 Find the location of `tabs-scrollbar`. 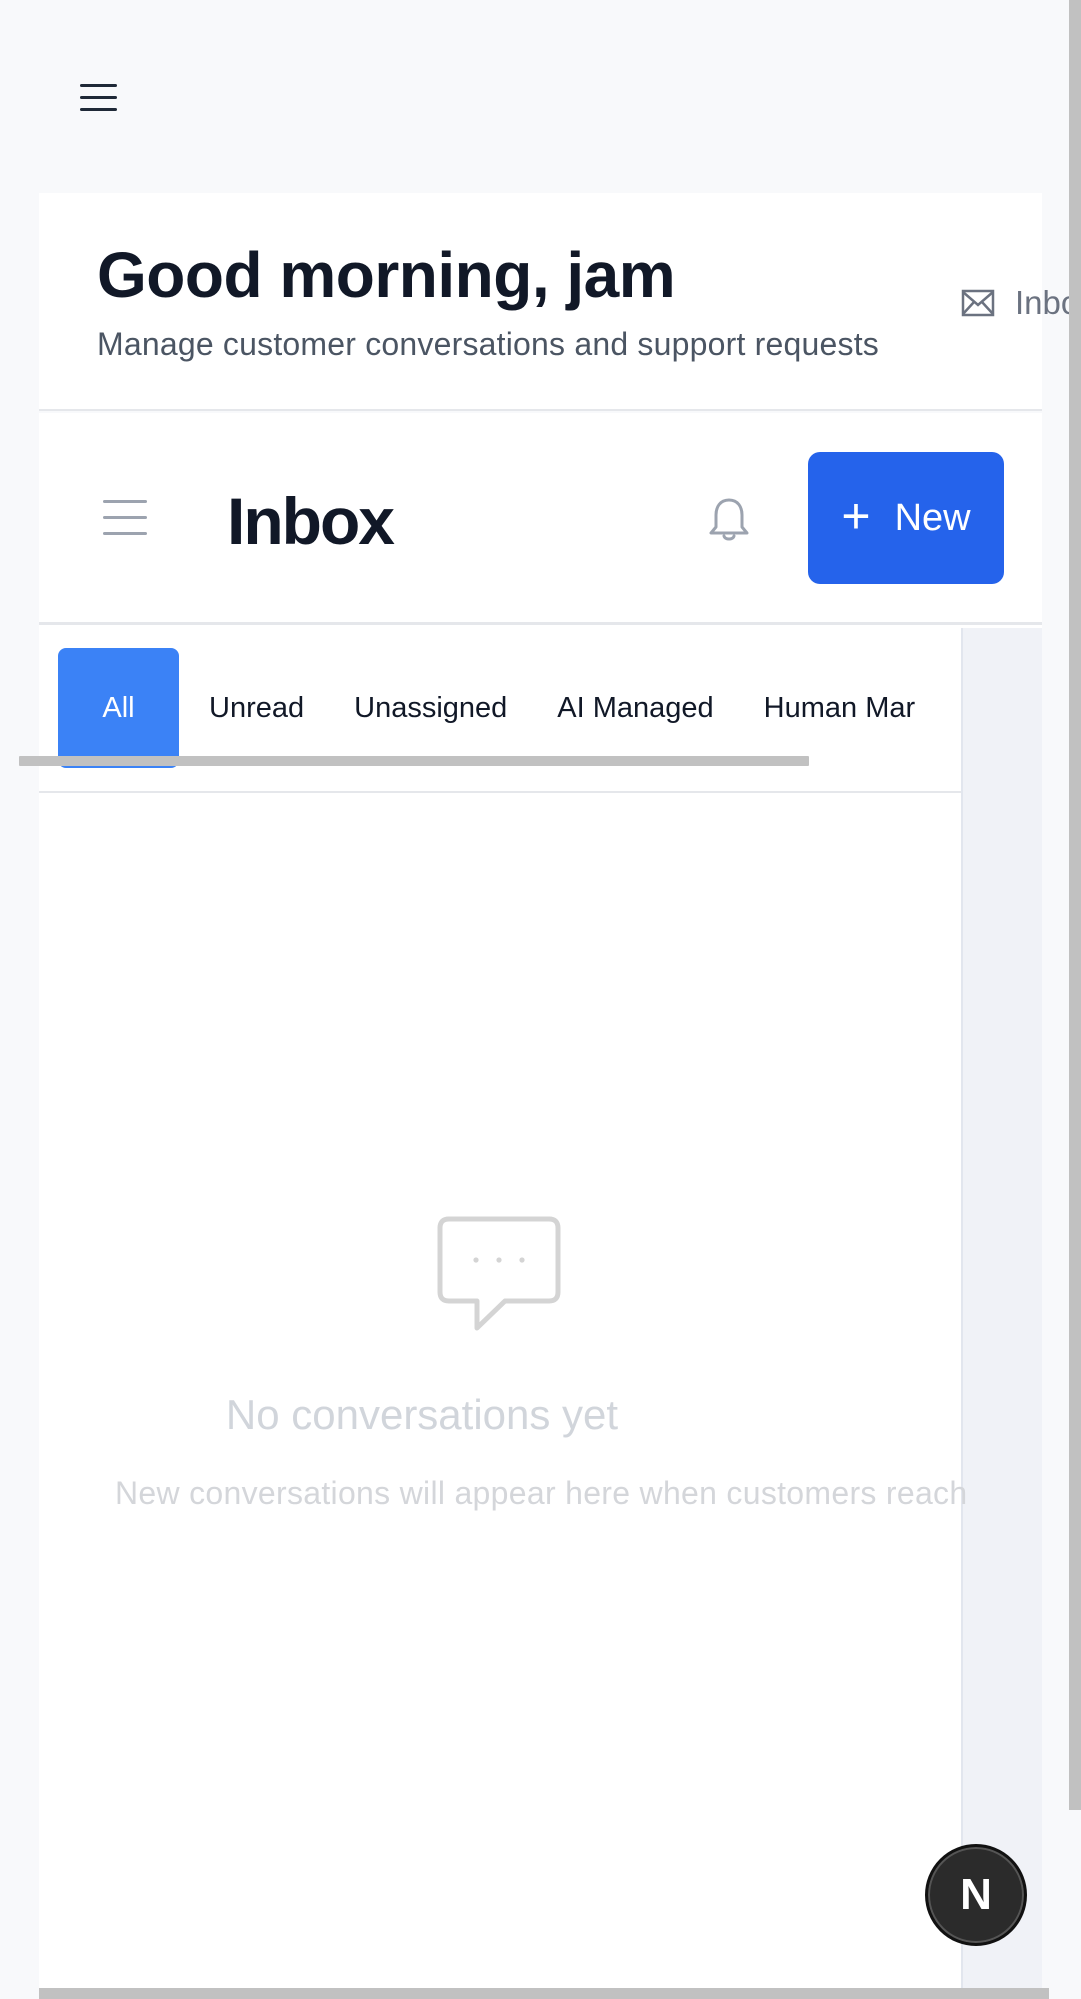

tabs-scrollbar is located at coordinates (414, 761).